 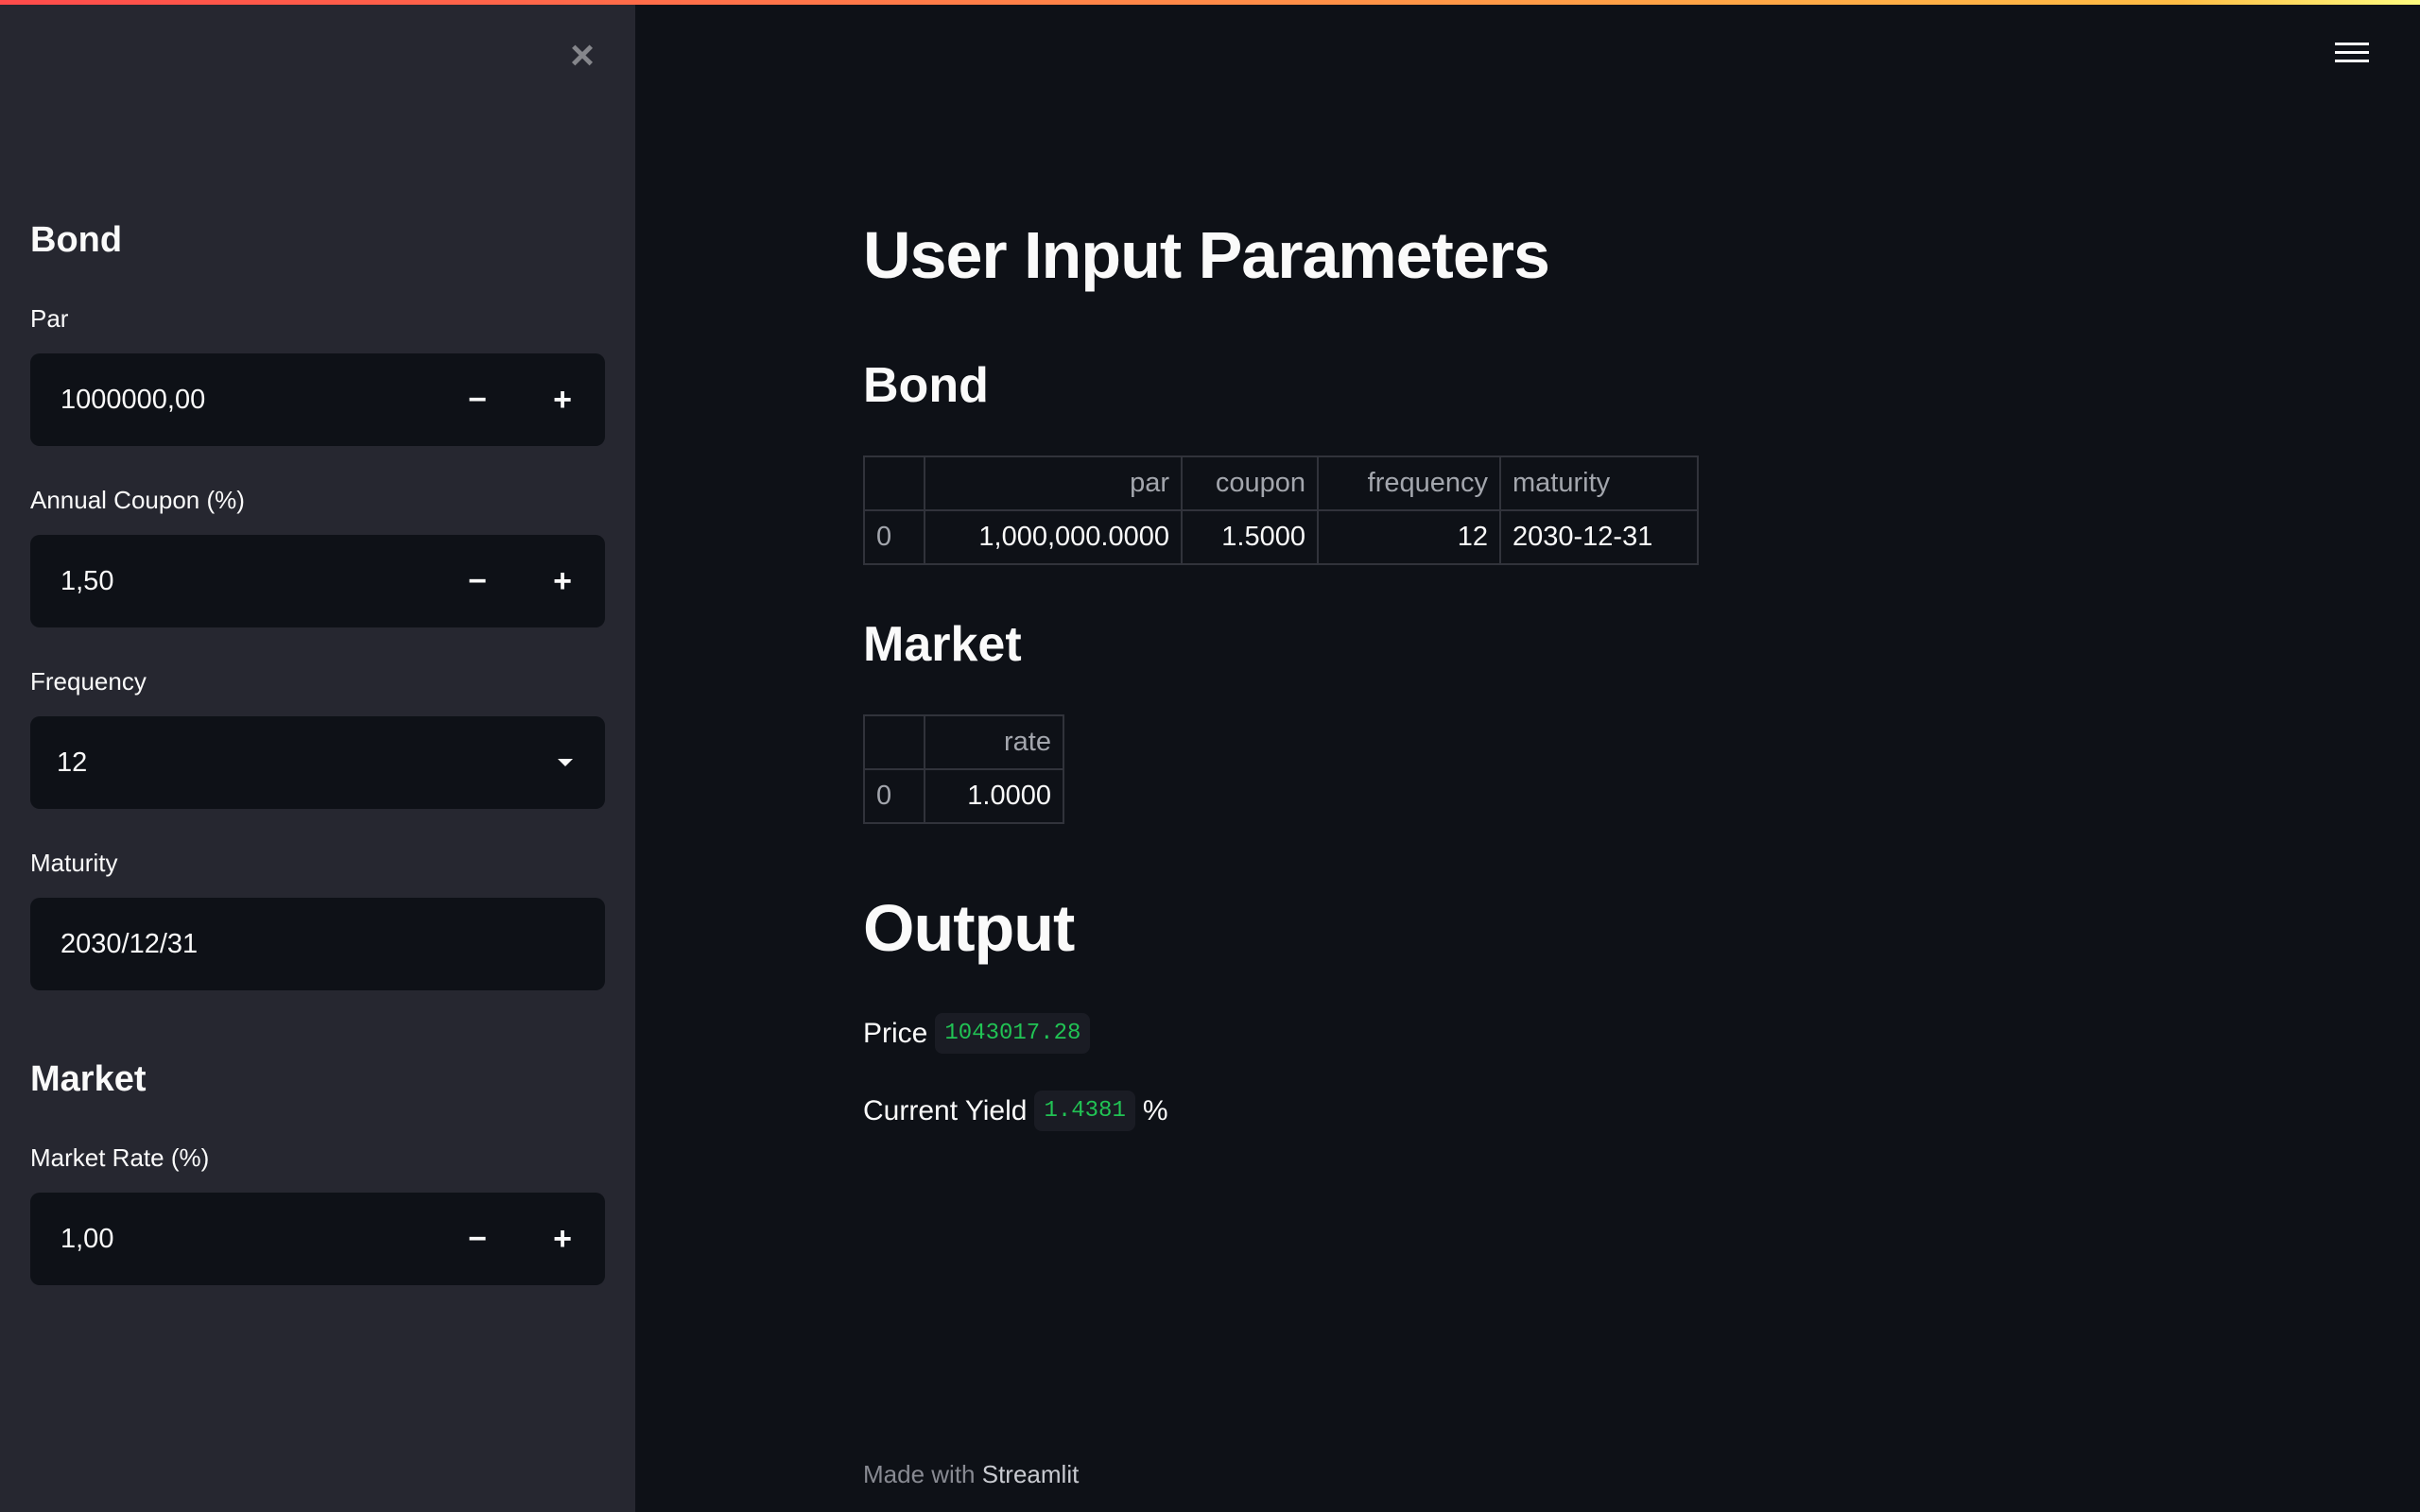 What do you see at coordinates (247, 400) in the screenshot?
I see `par-value: 1000000,00` at bounding box center [247, 400].